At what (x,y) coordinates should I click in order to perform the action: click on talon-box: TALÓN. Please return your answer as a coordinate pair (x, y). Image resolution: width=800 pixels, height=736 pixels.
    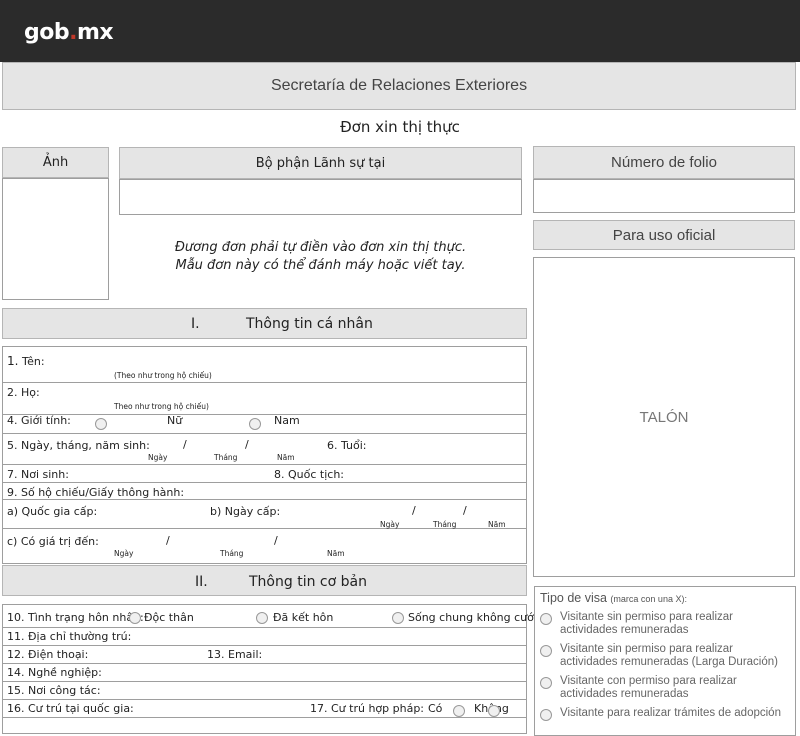
    Looking at the image, I should click on (664, 417).